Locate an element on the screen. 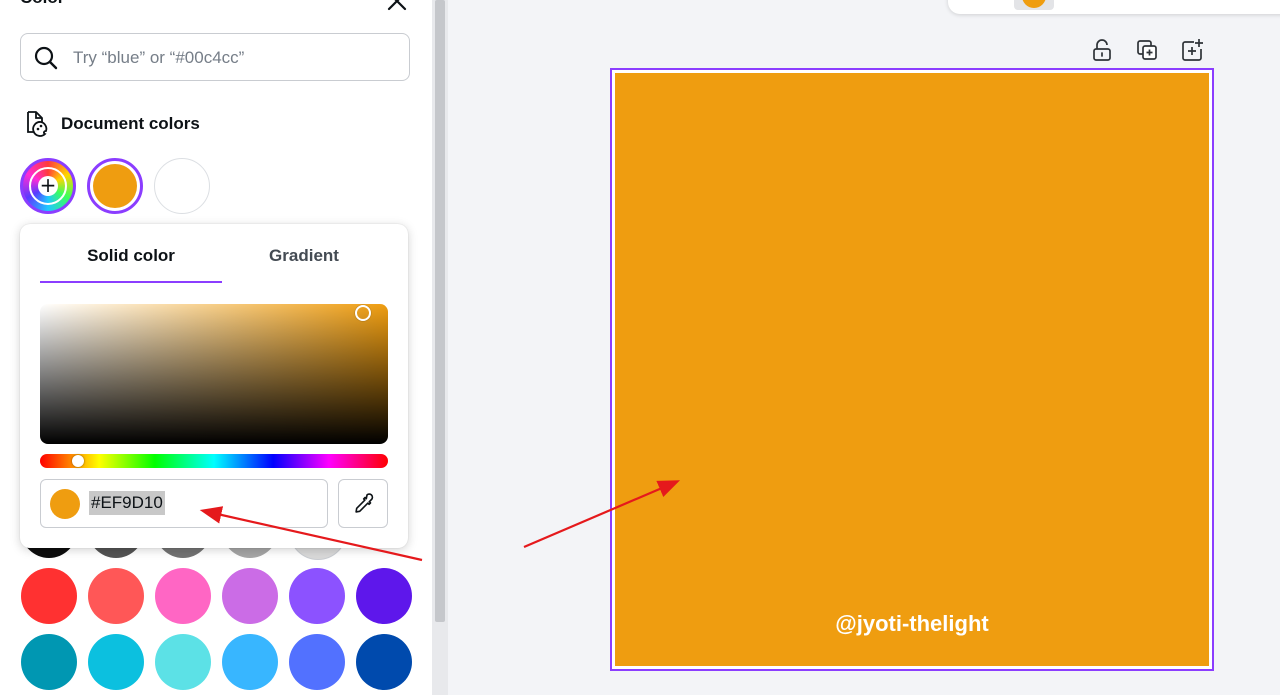  color-picker-popover: Solid color Gradient #EF9D10 is located at coordinates (214, 386).